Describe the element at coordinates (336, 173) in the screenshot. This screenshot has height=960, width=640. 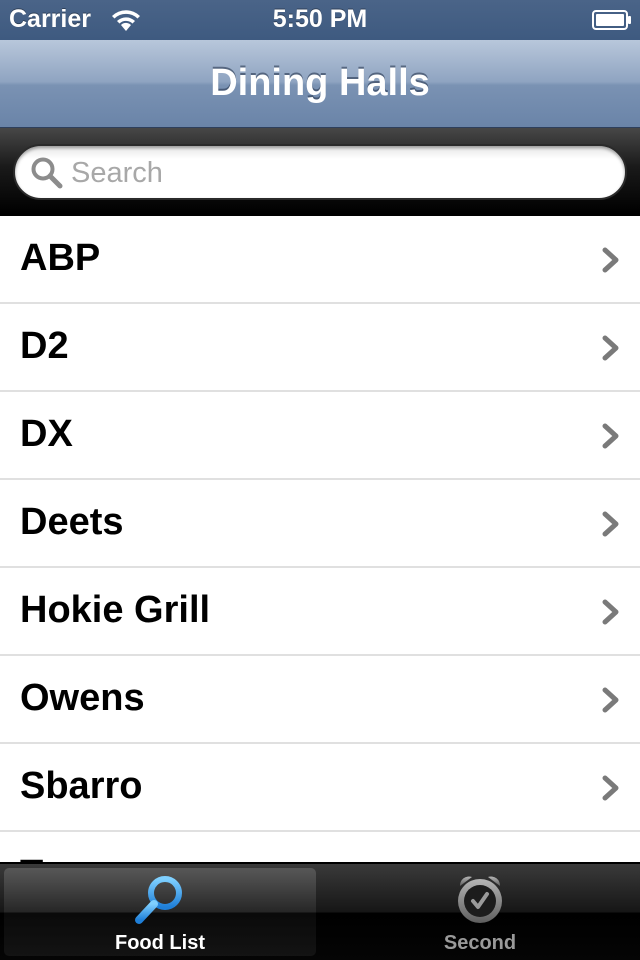
I see `search-input` at that location.